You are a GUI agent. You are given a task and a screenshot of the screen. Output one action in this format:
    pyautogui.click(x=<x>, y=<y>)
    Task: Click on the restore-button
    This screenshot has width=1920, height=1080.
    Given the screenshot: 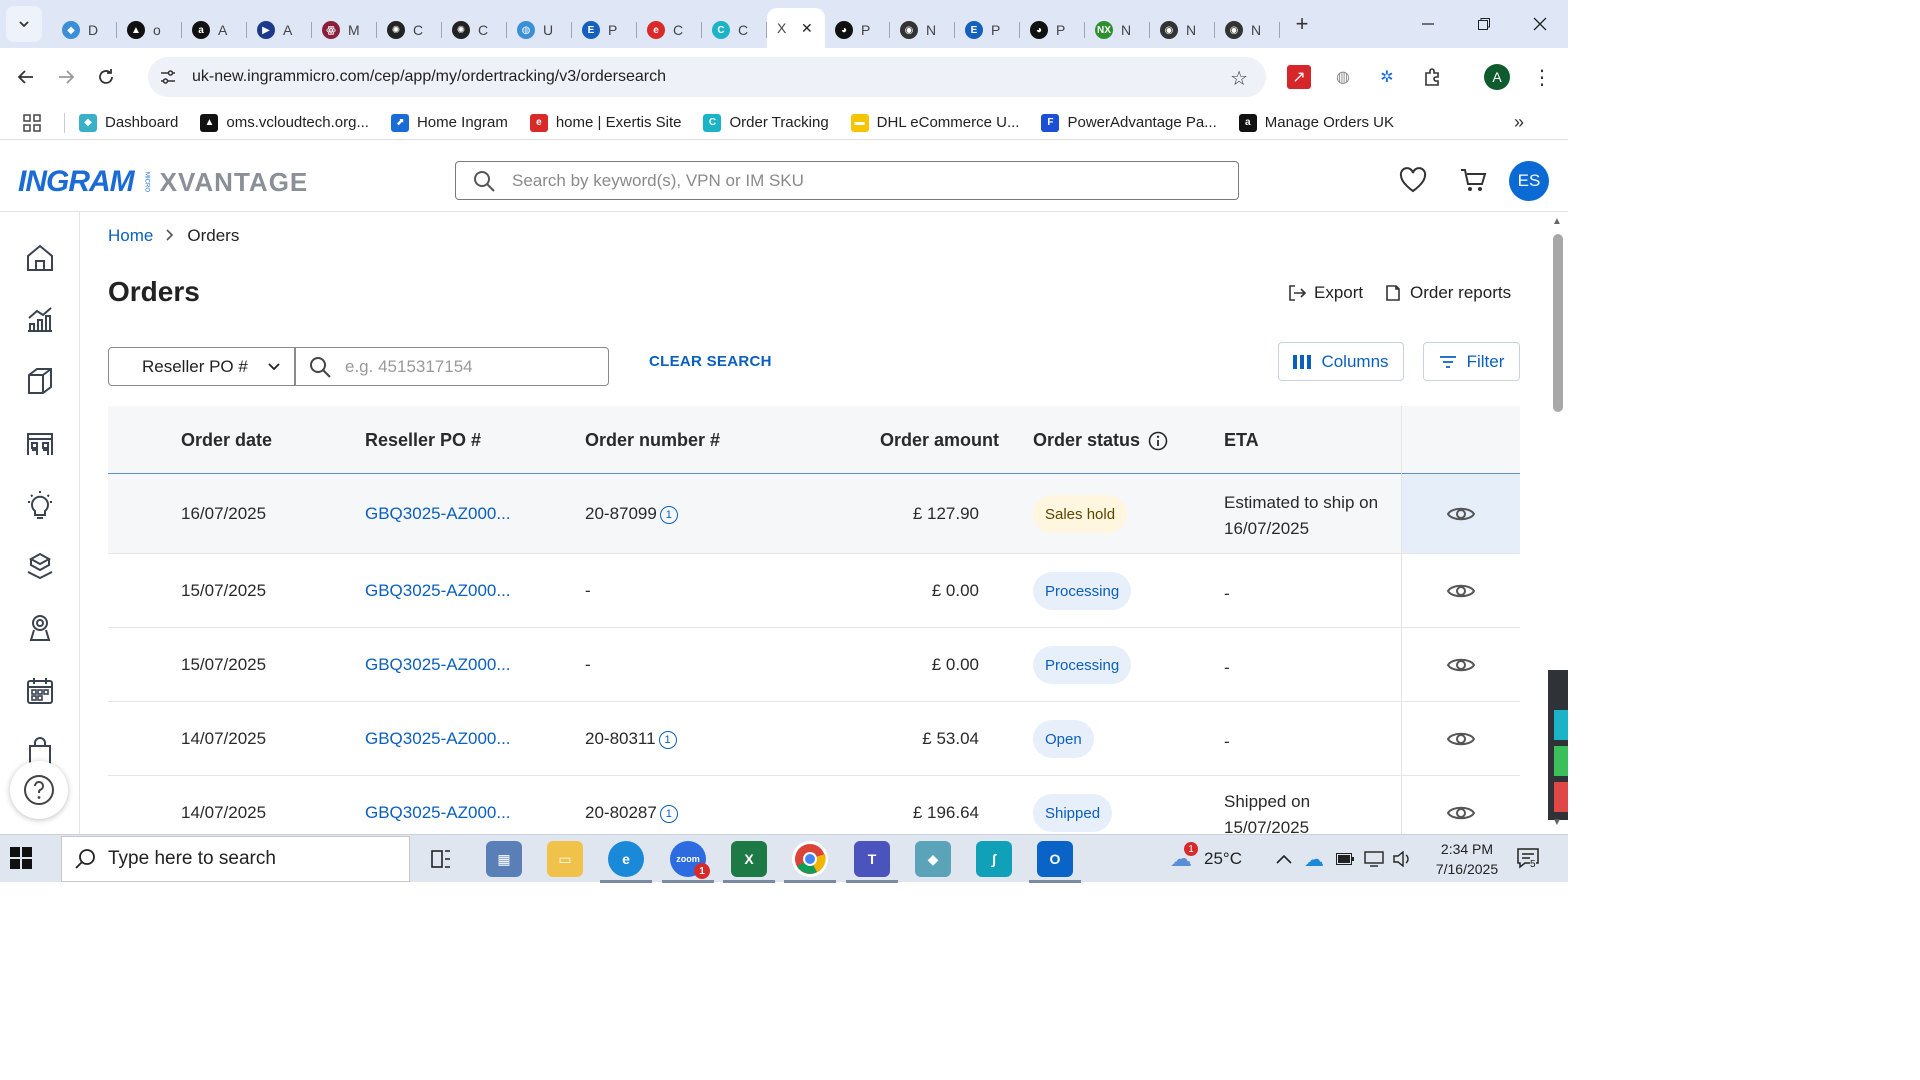 What is the action you would take?
    pyautogui.click(x=1484, y=24)
    